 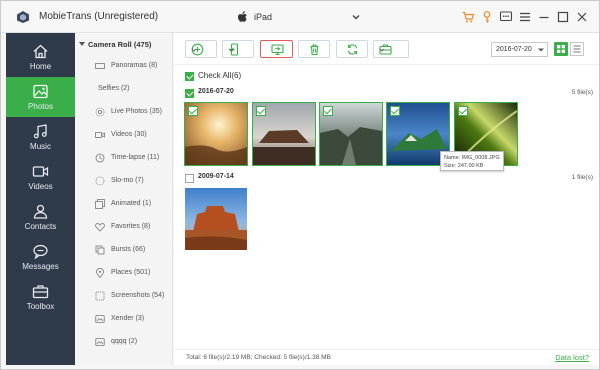 What do you see at coordinates (189, 76) in the screenshot?
I see `check-all-checkbox` at bounding box center [189, 76].